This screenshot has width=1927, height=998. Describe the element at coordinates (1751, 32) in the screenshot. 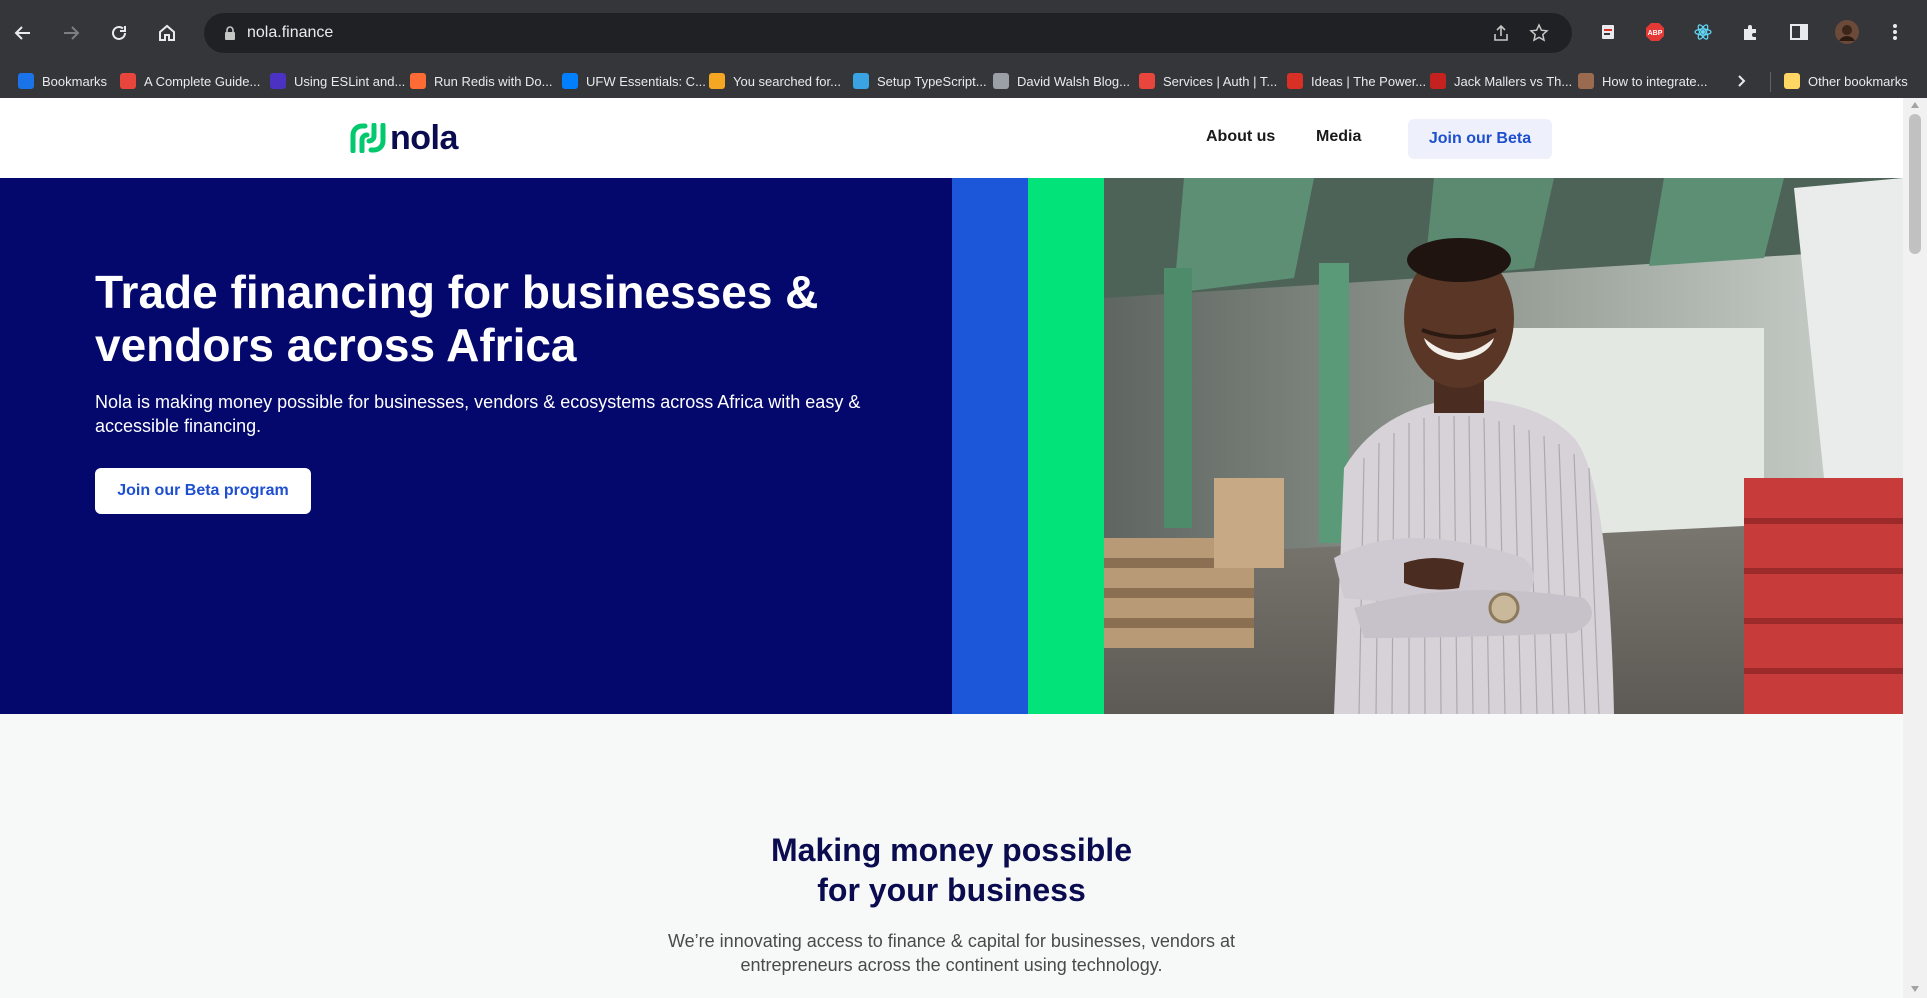

I see `extensions-puzzle-icon` at that location.